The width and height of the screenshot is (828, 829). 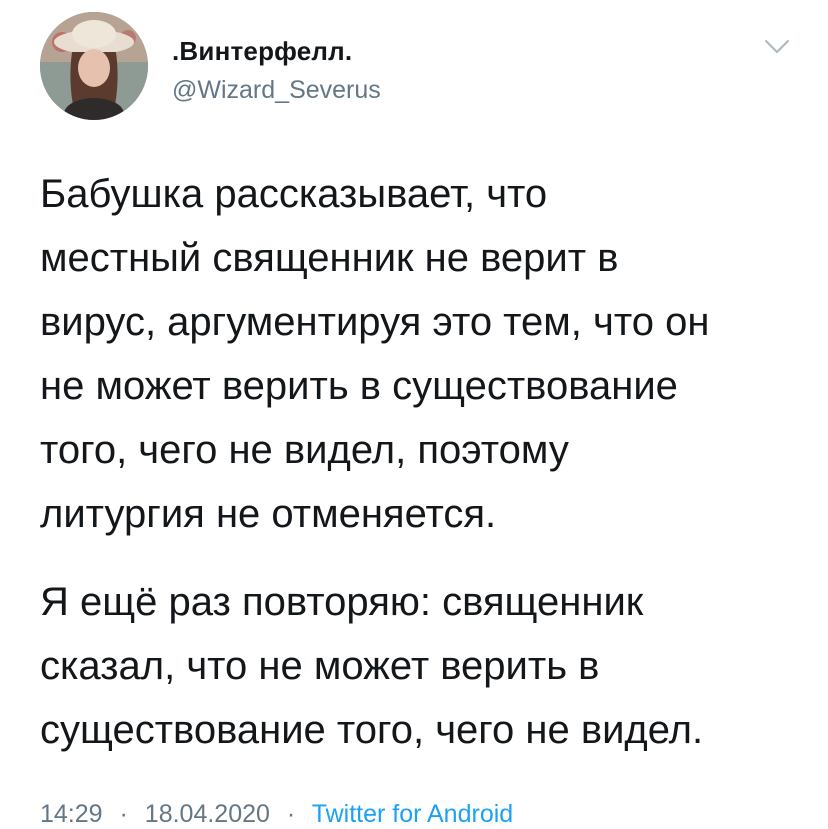 What do you see at coordinates (329, 258) in the screenshot?
I see `tweet-line: местный священник не верит в` at bounding box center [329, 258].